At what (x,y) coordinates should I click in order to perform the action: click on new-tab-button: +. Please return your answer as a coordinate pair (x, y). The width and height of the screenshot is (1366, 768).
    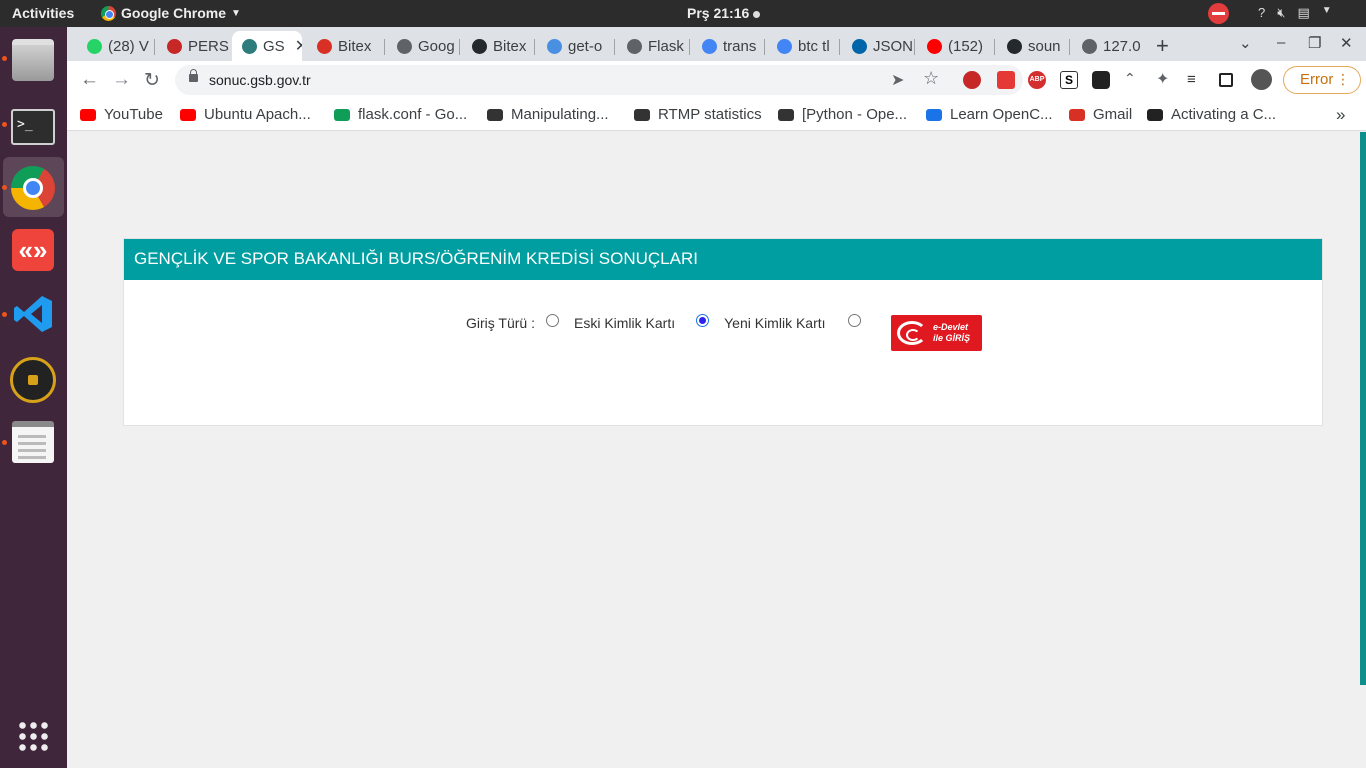
    Looking at the image, I should click on (1162, 46).